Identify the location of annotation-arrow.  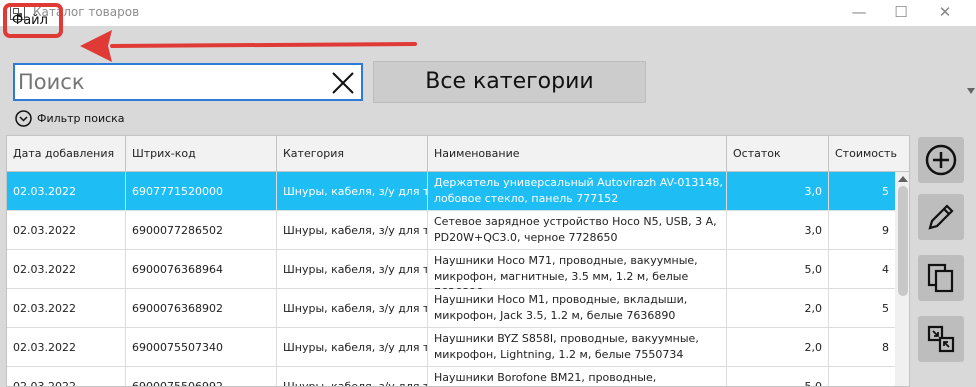
(248, 46).